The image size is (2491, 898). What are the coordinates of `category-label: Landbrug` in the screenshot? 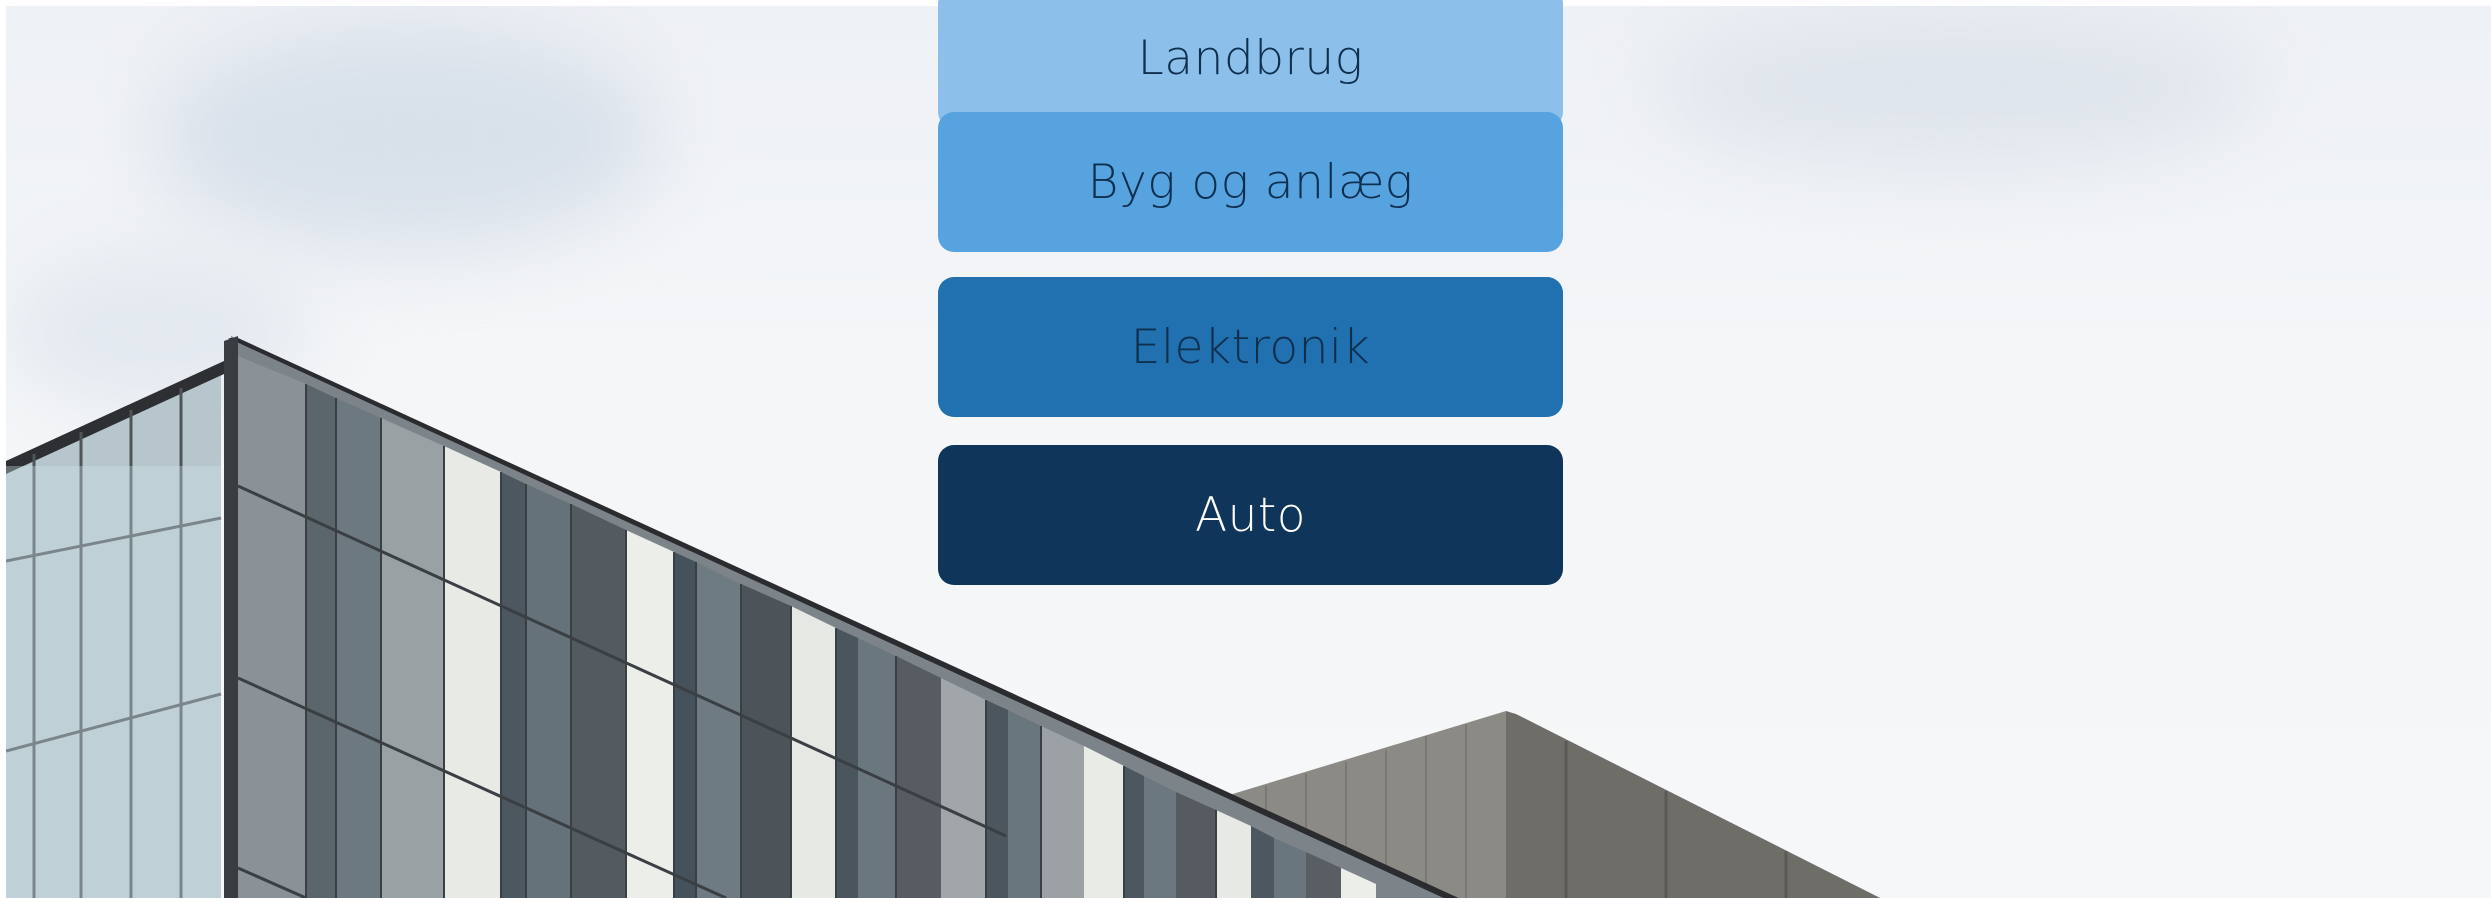 It's located at (1250, 58).